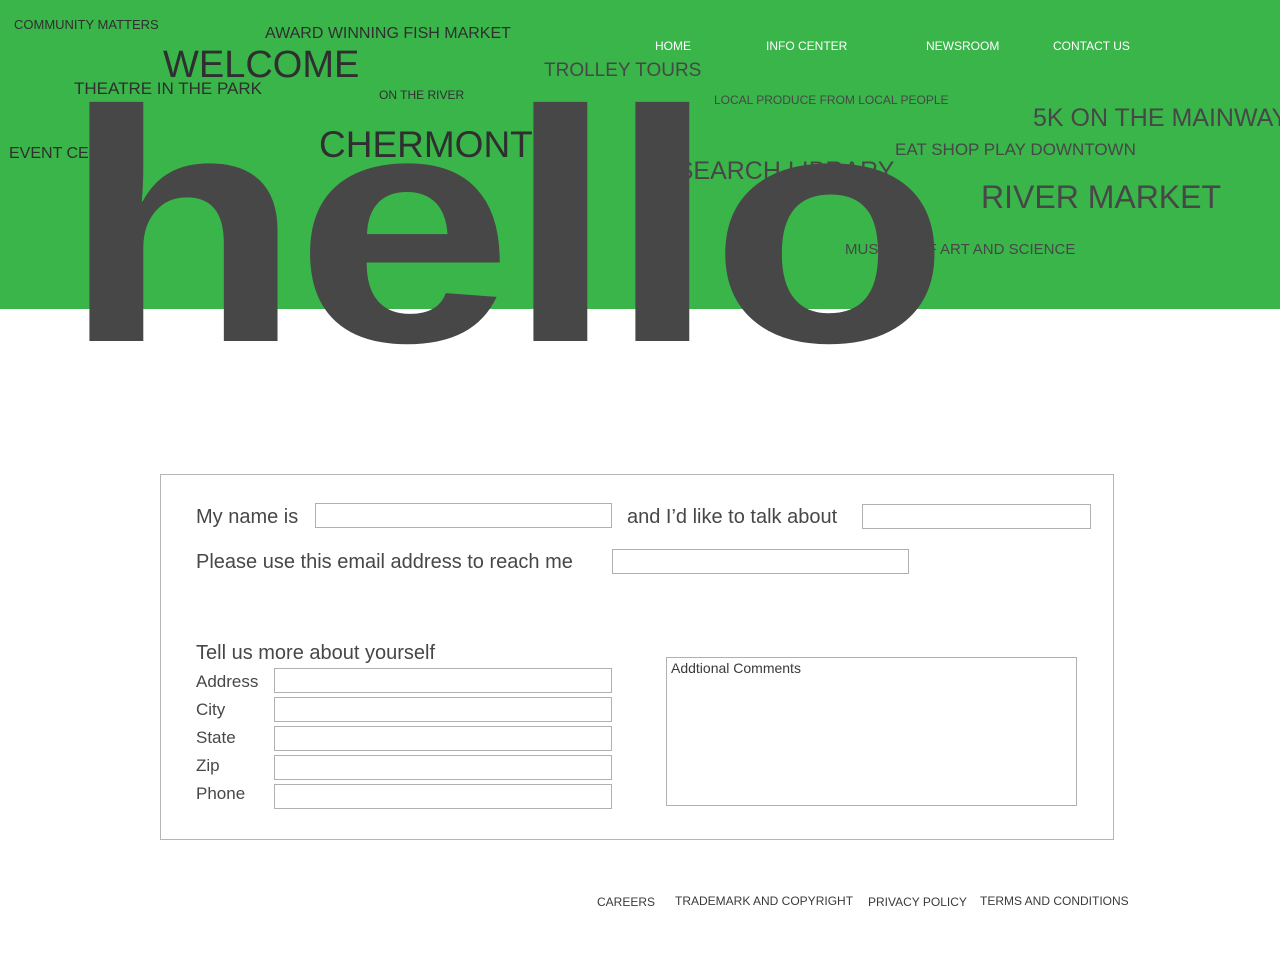 The height and width of the screenshot is (960, 1280). Describe the element at coordinates (443, 796) in the screenshot. I see `phone-input` at that location.